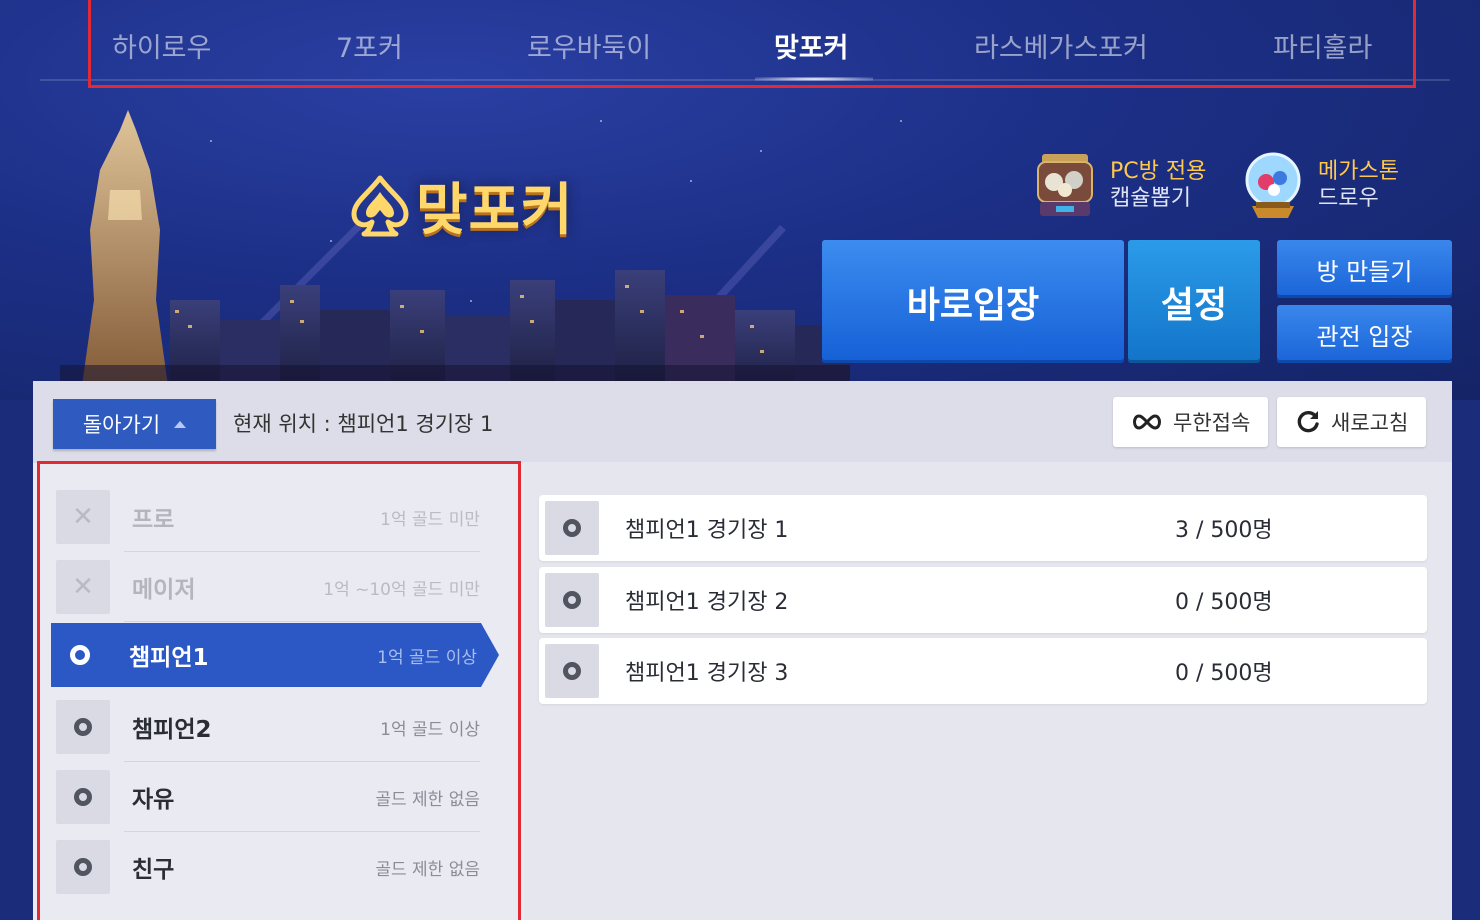 The height and width of the screenshot is (920, 1480). Describe the element at coordinates (983, 671) in the screenshot. I see `room-row: 챔피언1 경기장 3 0 / 500명` at that location.